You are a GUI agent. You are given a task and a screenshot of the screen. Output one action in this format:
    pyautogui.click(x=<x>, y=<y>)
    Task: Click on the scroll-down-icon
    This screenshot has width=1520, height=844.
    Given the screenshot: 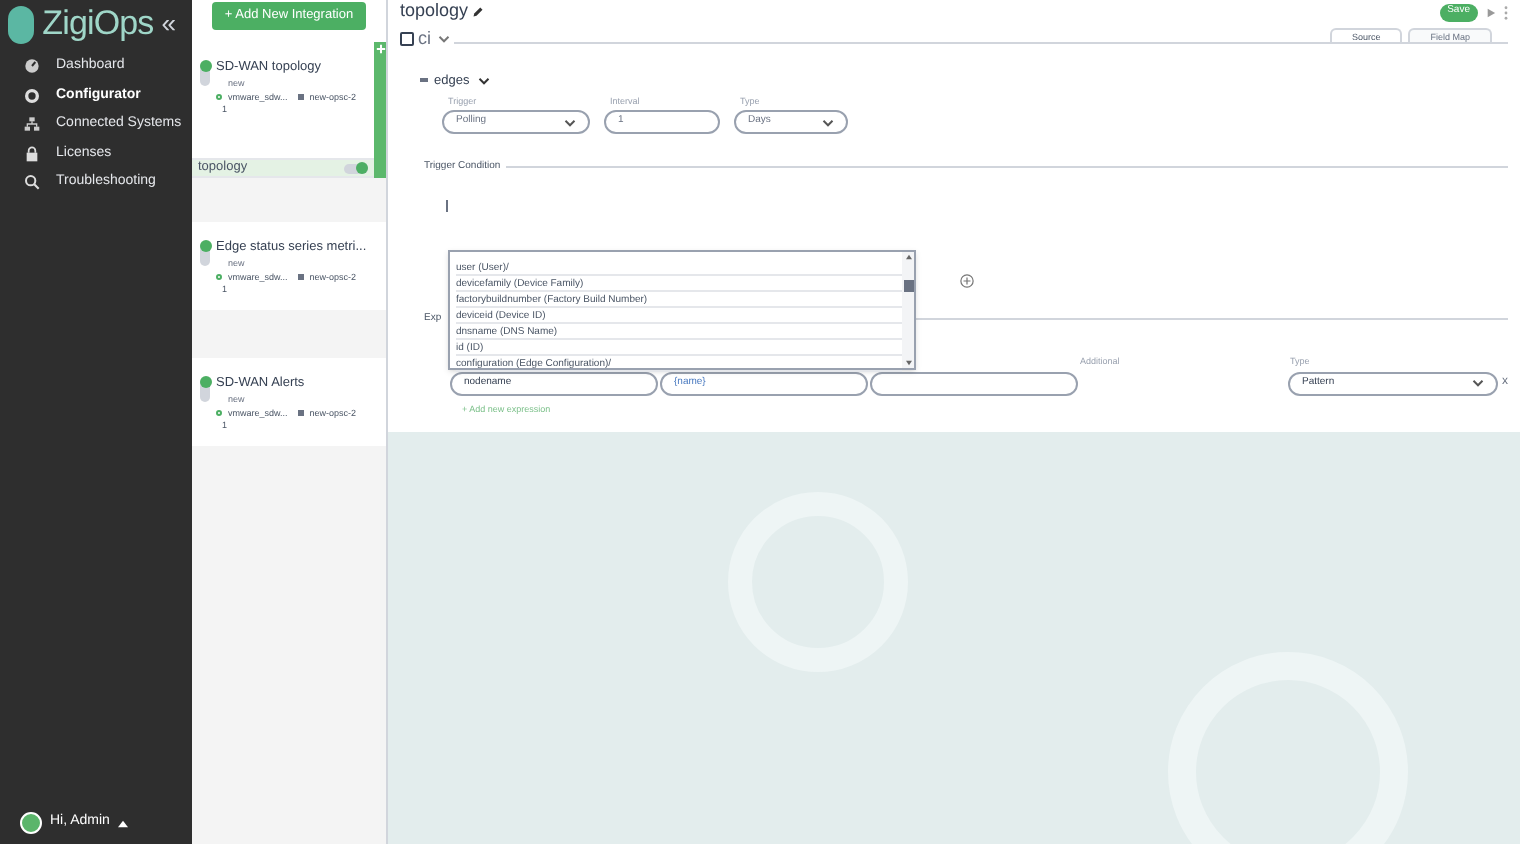 What is the action you would take?
    pyautogui.click(x=908, y=363)
    